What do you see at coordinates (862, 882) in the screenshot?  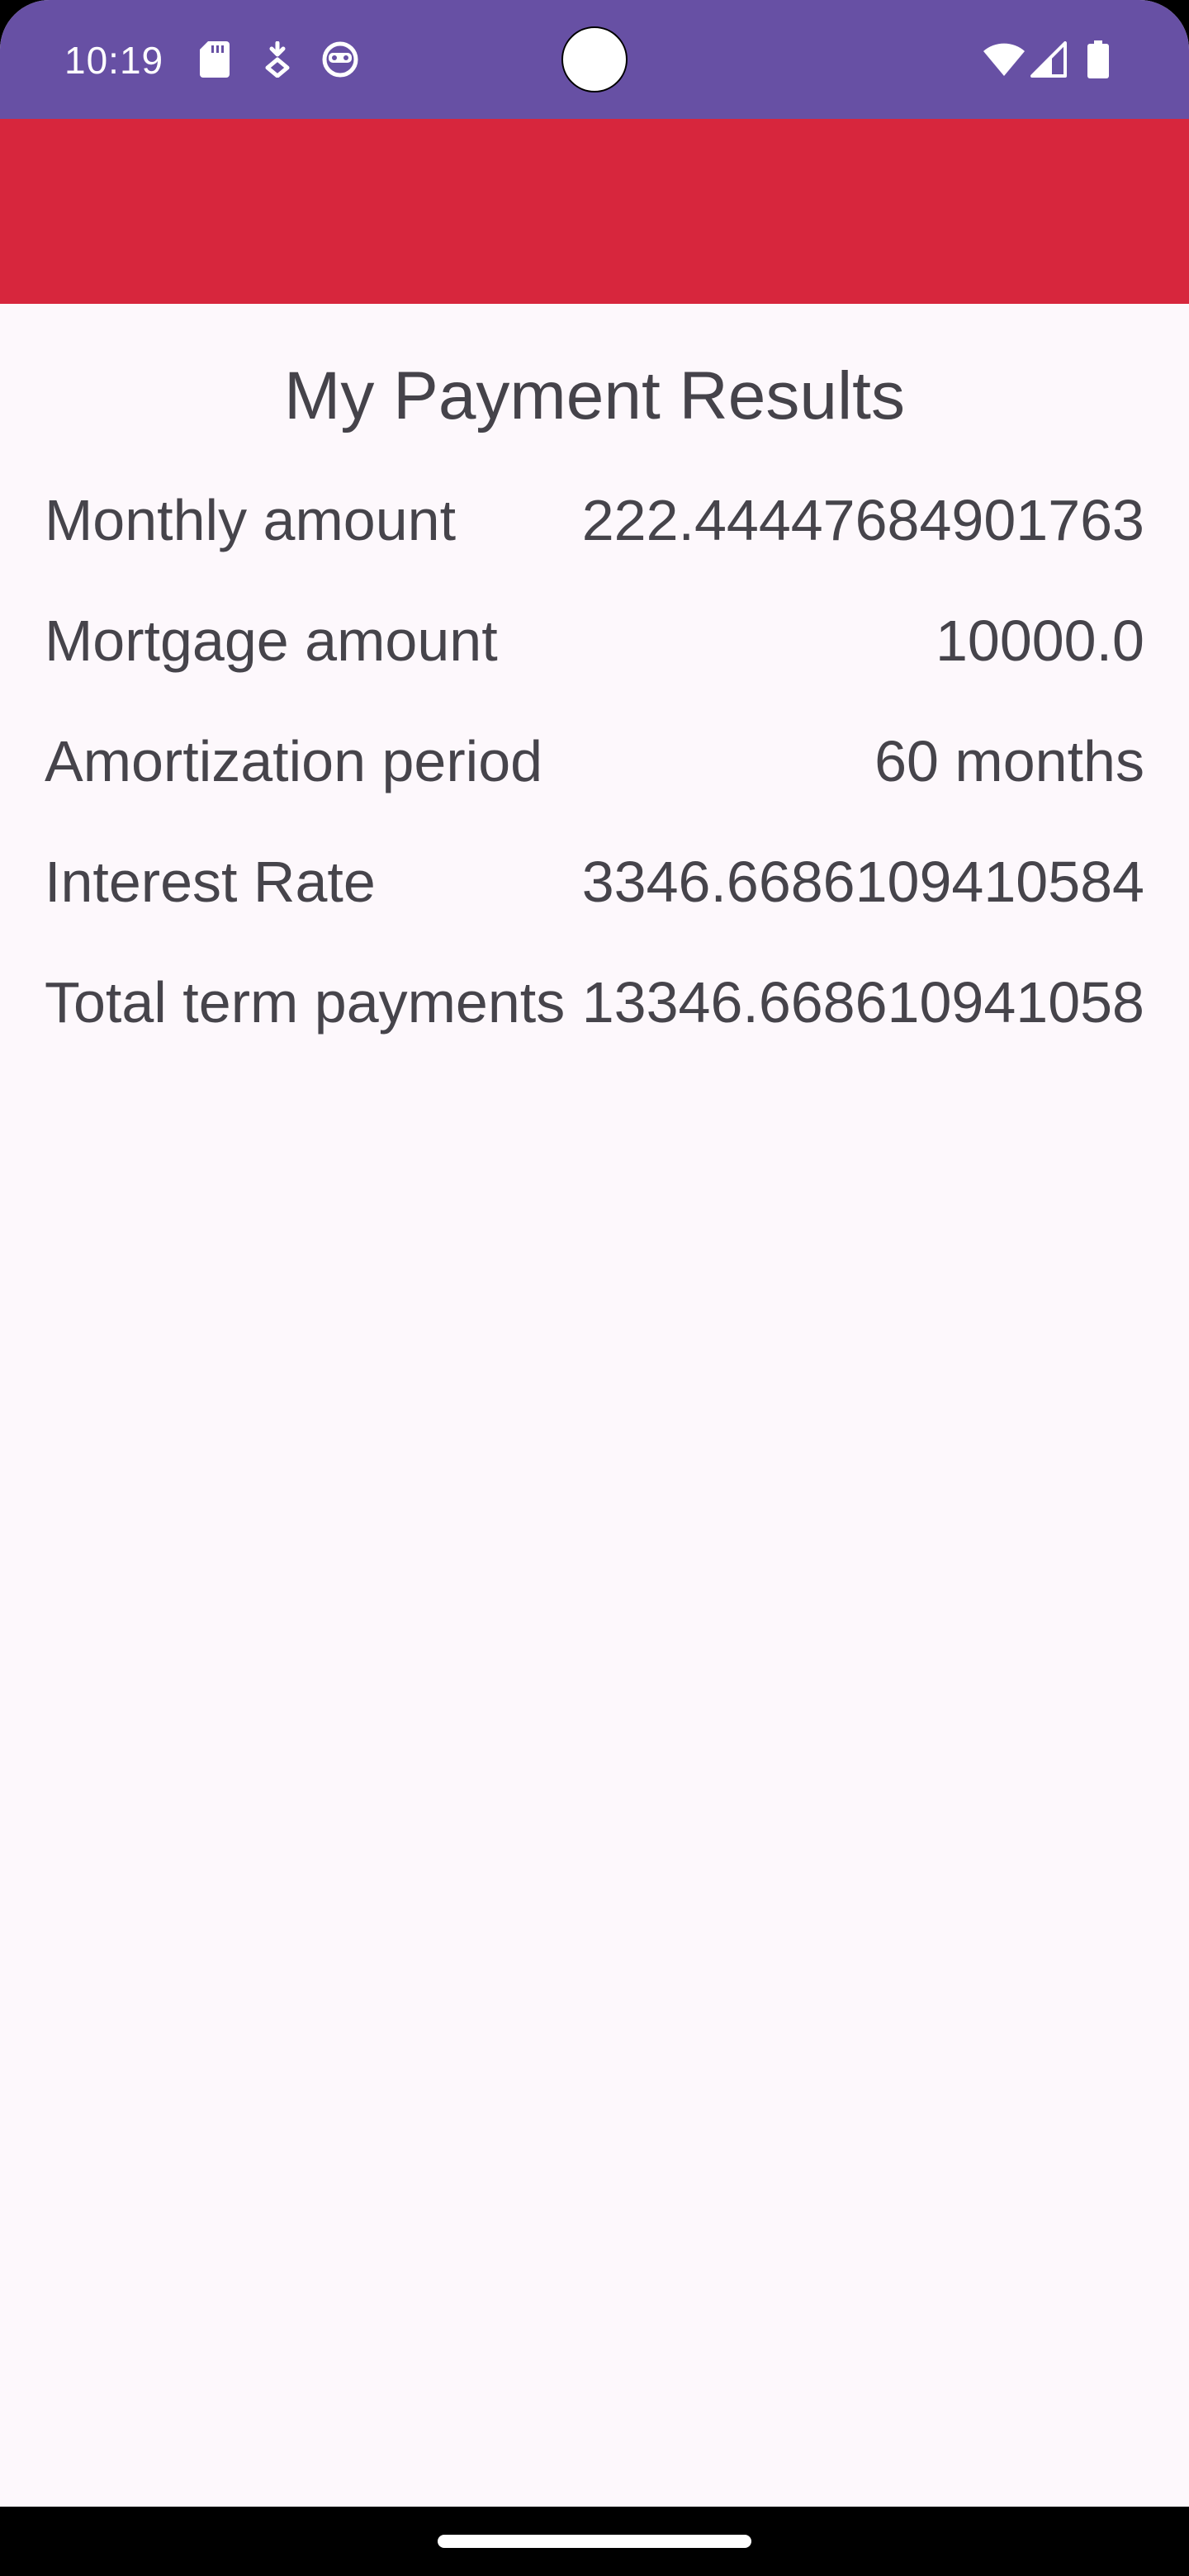 I see `result-value: 3346.6686109410584` at bounding box center [862, 882].